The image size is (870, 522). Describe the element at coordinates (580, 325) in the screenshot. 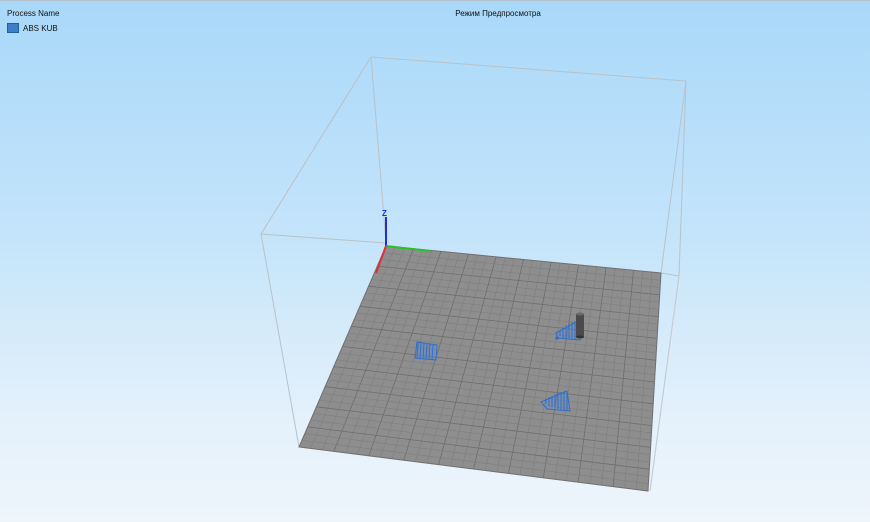

I see `nozzle-icon` at that location.